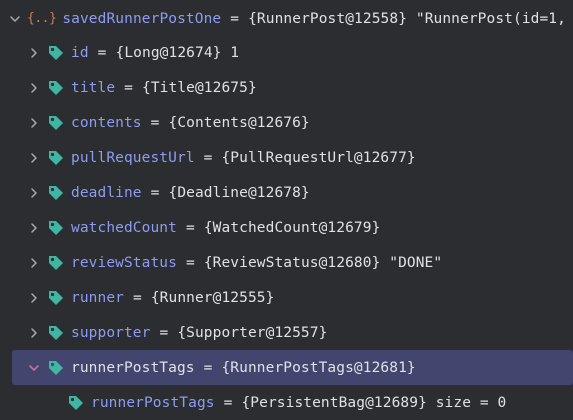 The width and height of the screenshot is (573, 420). I want to click on field-value: {Supporter@12557}, so click(252, 332).